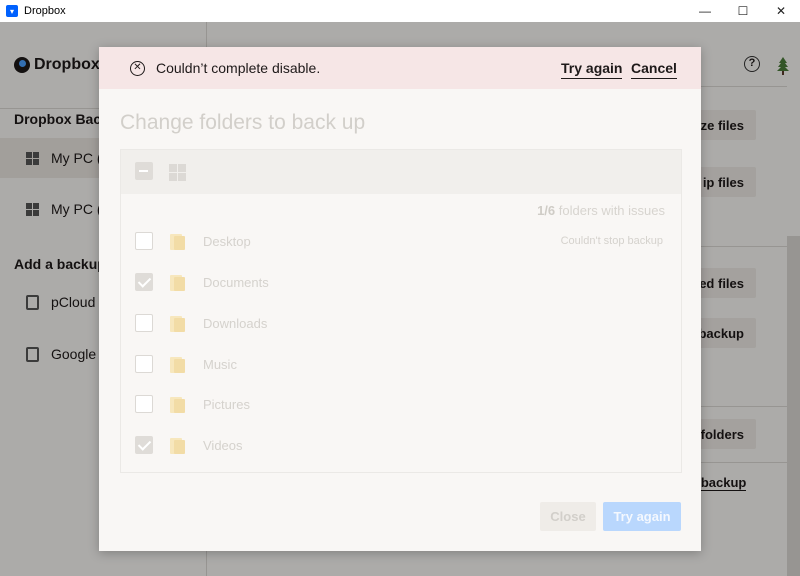 This screenshot has width=800, height=576. I want to click on folder-name: Music, so click(220, 364).